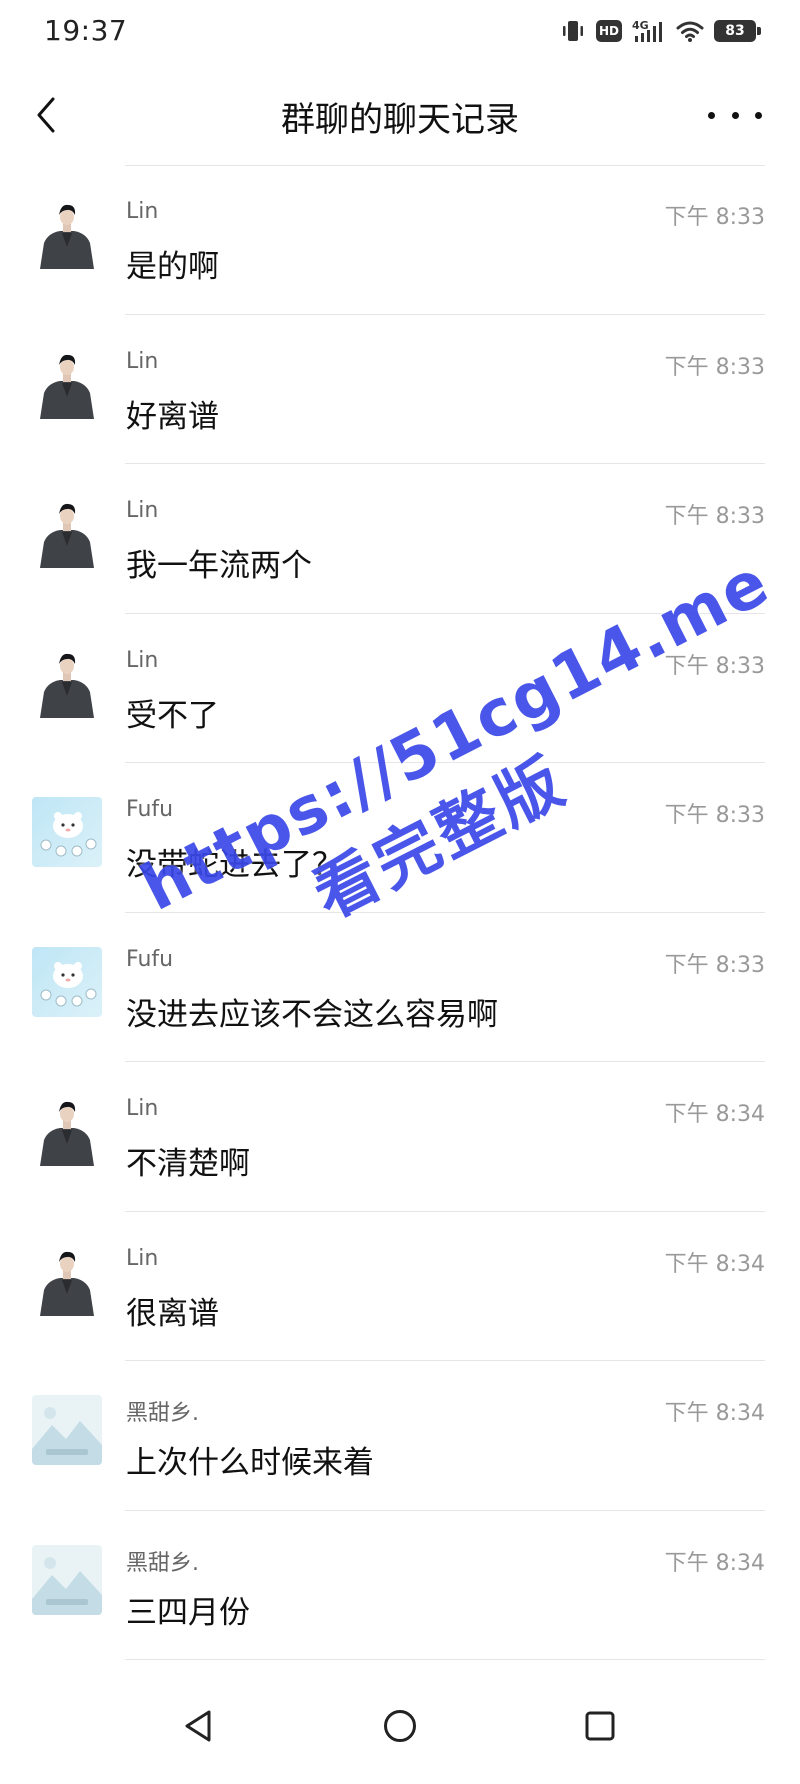 This screenshot has width=800, height=1784. Describe the element at coordinates (400, 688) in the screenshot. I see `message-item: Lin 下午 8:33 受不了` at that location.